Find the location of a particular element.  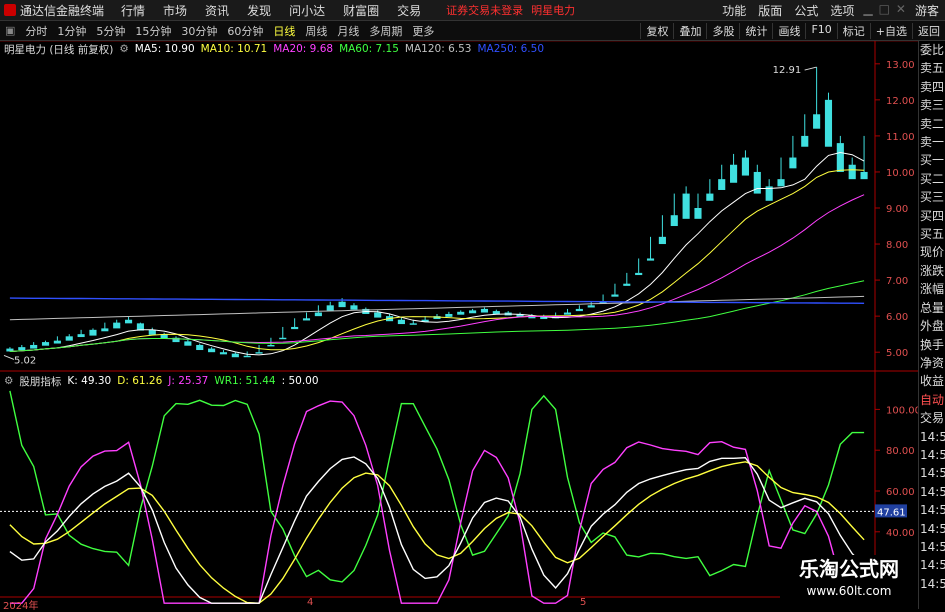

side-buy2: 买二 is located at coordinates (932, 179).